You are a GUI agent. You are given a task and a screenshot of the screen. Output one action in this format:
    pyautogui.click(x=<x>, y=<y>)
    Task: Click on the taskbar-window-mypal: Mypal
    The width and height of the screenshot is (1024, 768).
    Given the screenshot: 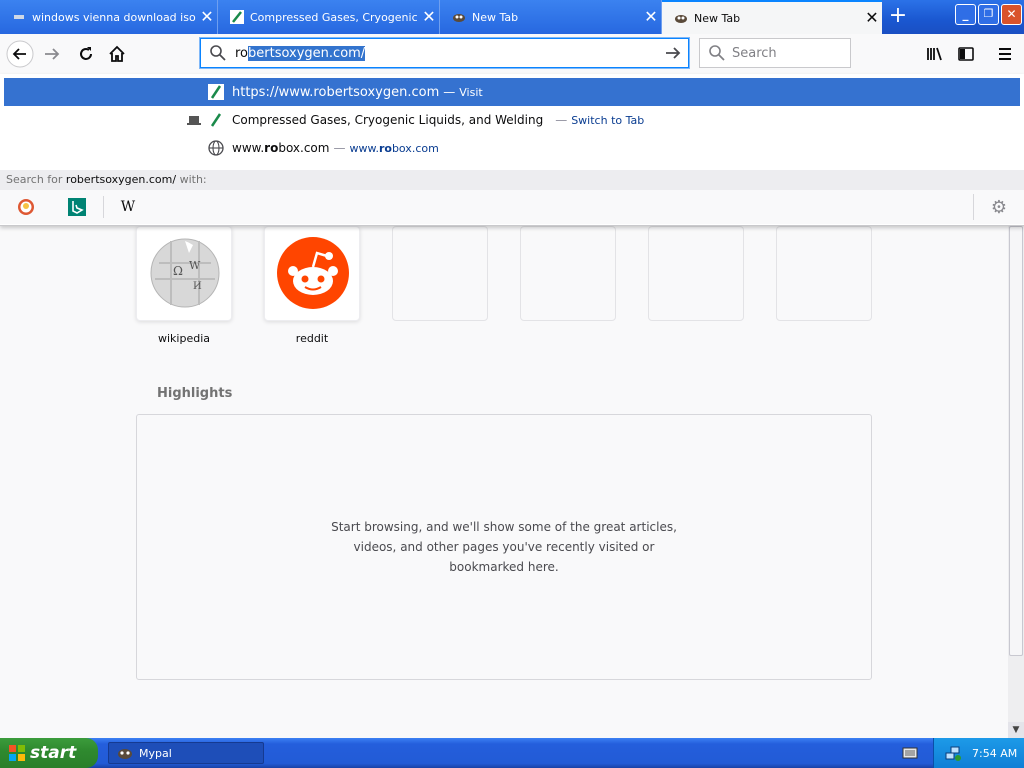 What is the action you would take?
    pyautogui.click(x=186, y=753)
    